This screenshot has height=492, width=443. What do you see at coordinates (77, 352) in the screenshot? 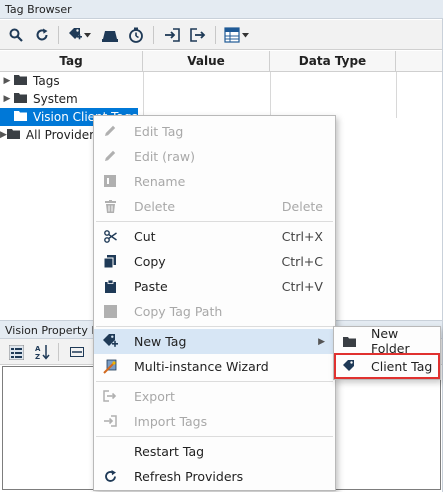
I see `property-view-icon` at bounding box center [77, 352].